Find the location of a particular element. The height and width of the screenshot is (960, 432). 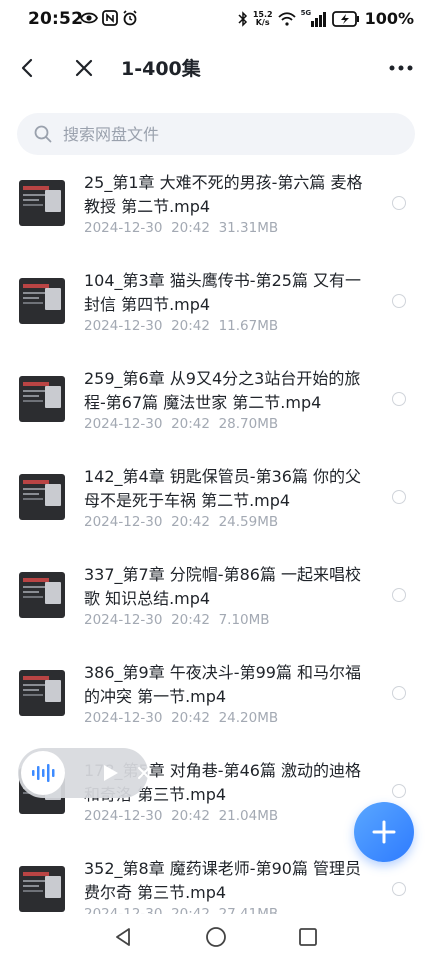

file-size: 7.10MB is located at coordinates (244, 620).